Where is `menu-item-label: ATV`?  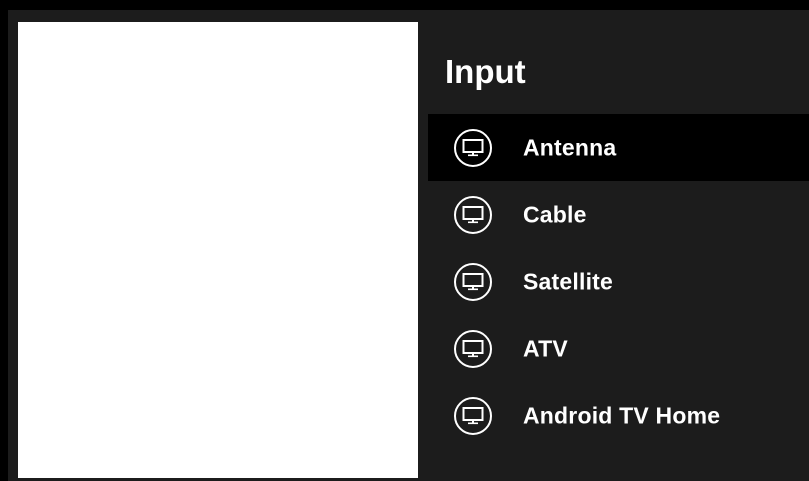
menu-item-label: ATV is located at coordinates (545, 348).